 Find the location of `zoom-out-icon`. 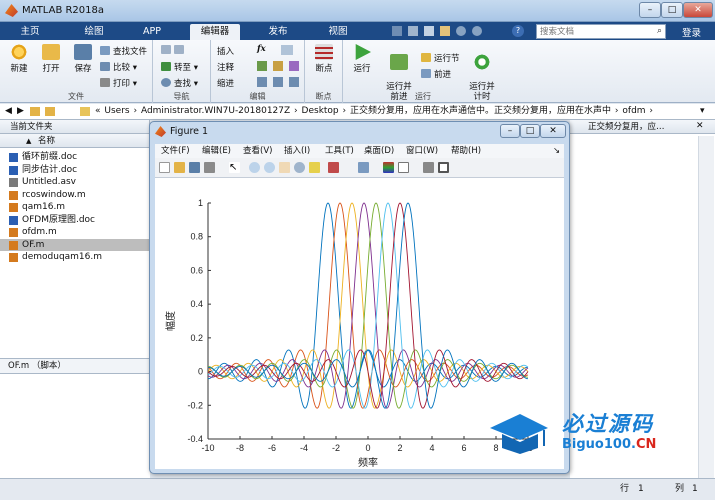

zoom-out-icon is located at coordinates (269, 167).